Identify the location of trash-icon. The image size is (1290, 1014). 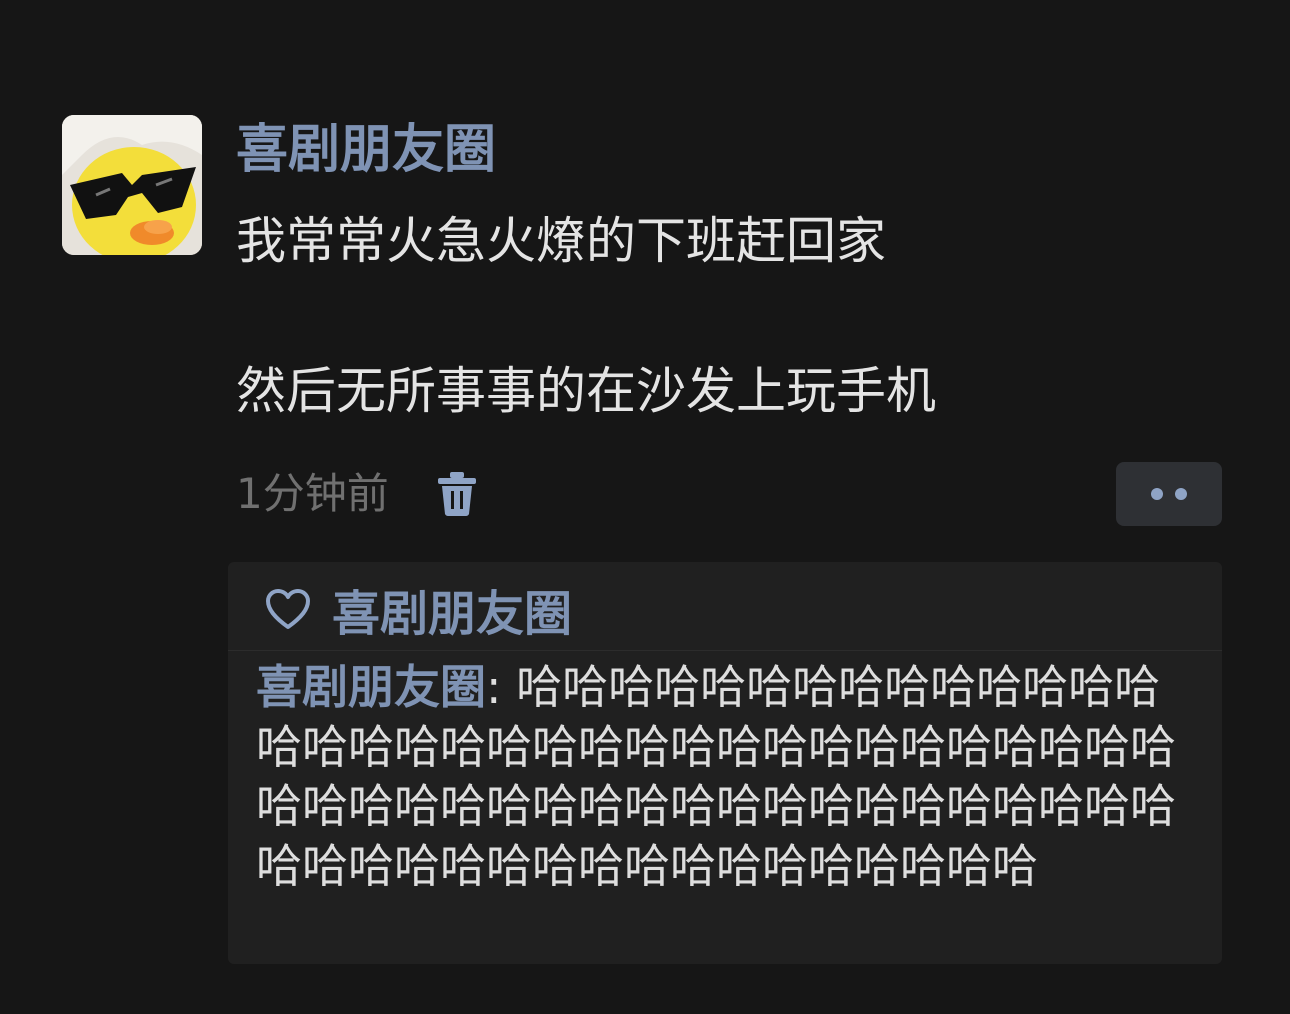
(457, 494).